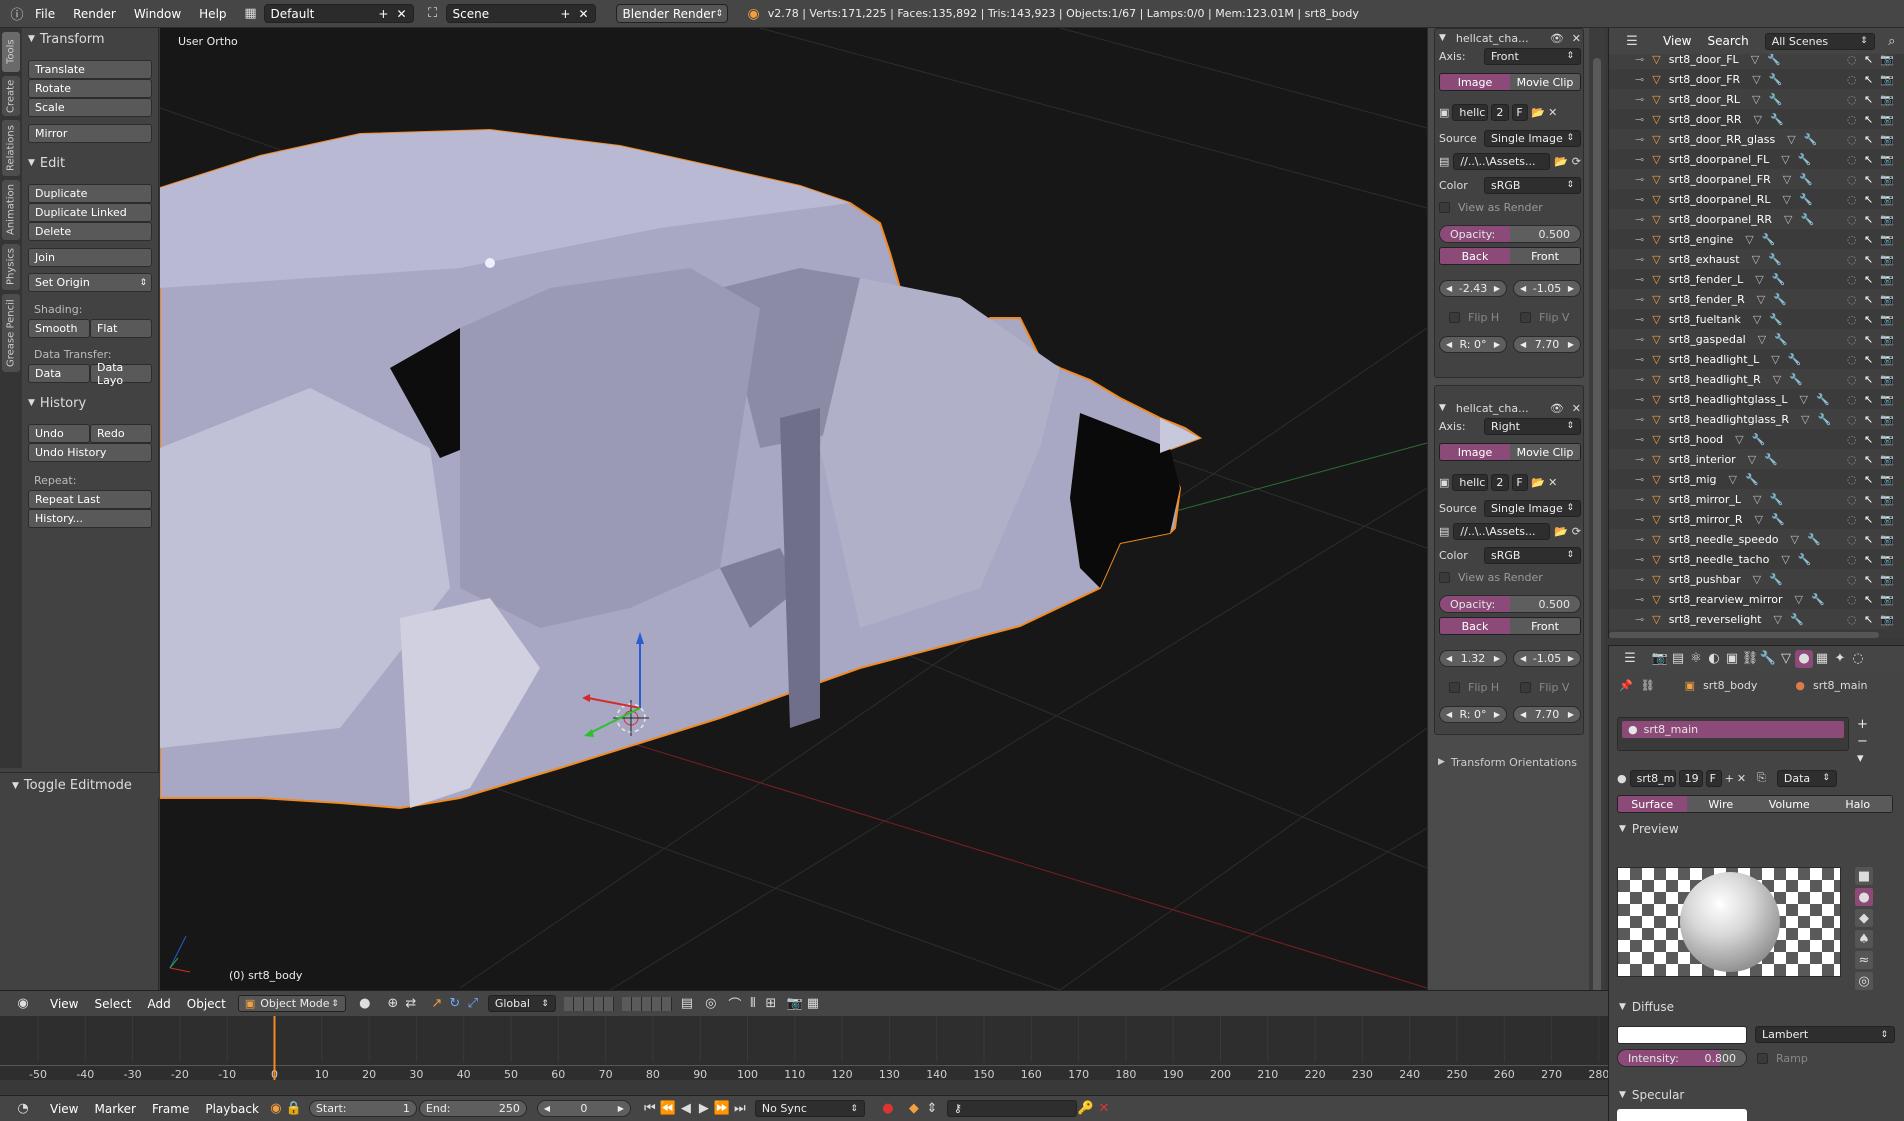 The width and height of the screenshot is (1904, 1121). Describe the element at coordinates (1751, 279) in the screenshot. I see `outliner-row: ⊸ ▽ srt8_fender_L ▽ 🔧 ◌ ↖ 📷` at that location.